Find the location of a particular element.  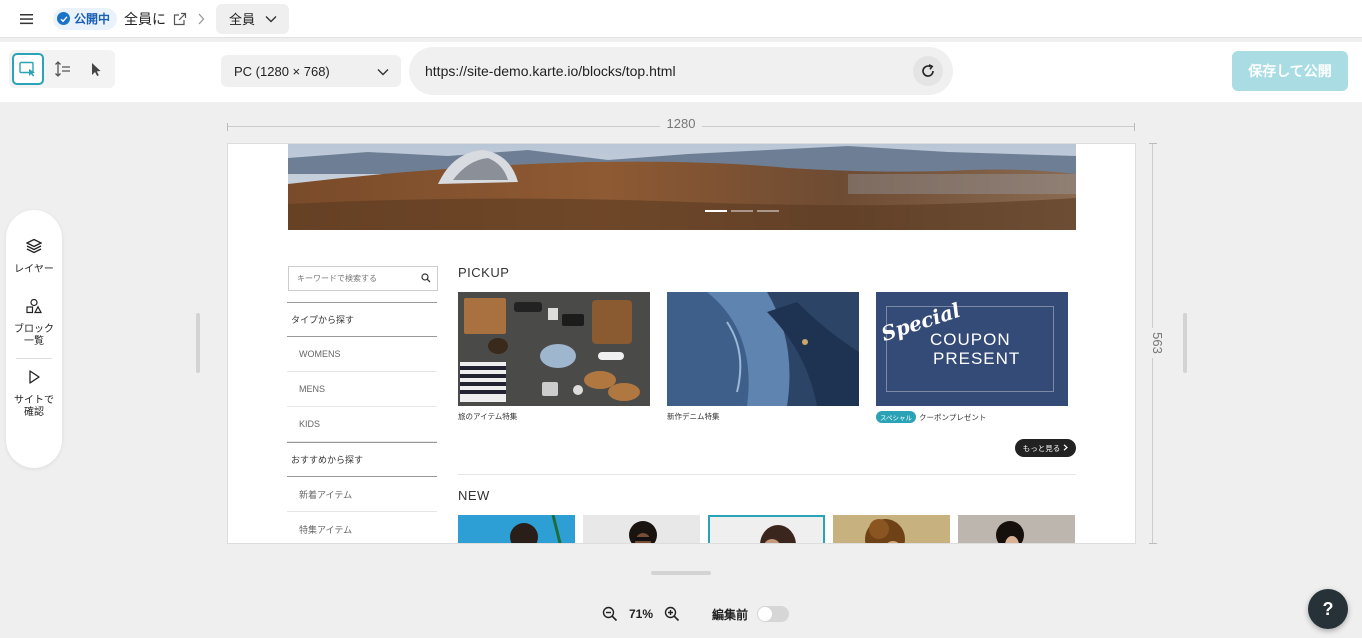

pickup-caption-text: 新作デニム特集 is located at coordinates (693, 416).